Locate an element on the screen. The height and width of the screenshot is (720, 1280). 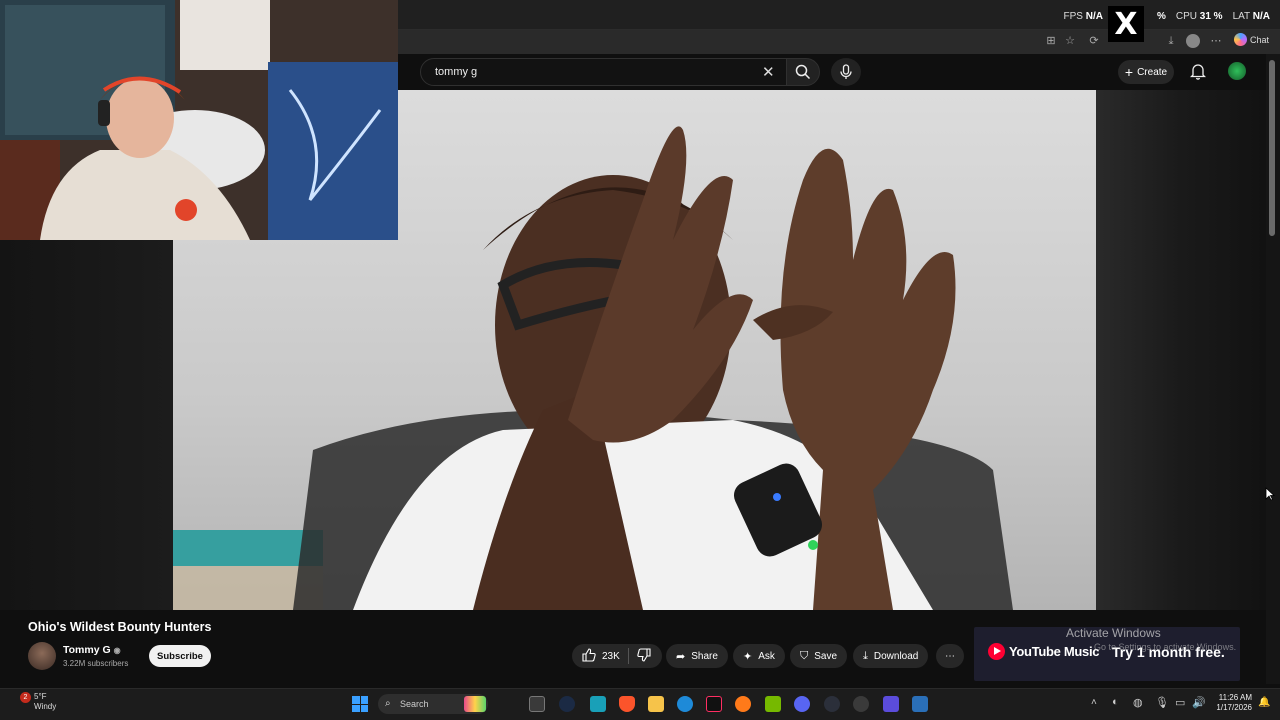
more-actions-button: ⋯ is located at coordinates (950, 656).